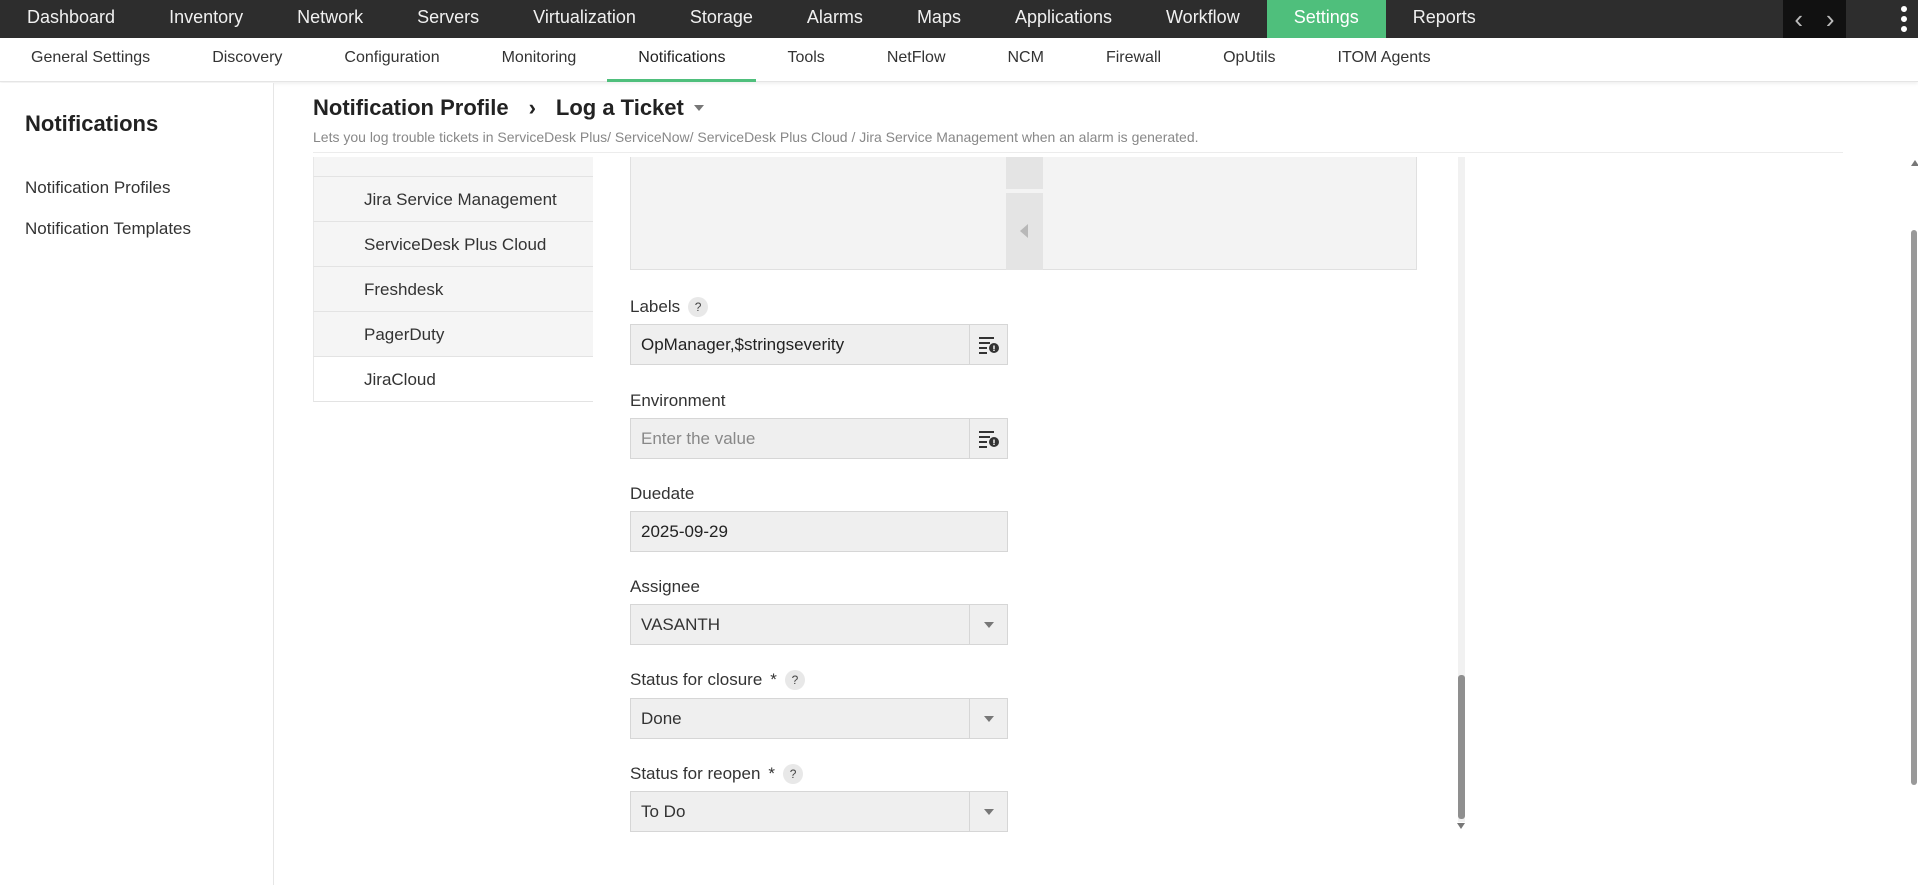 This screenshot has height=885, width=1918. I want to click on closure-label: Status for closure * ?, so click(717, 680).